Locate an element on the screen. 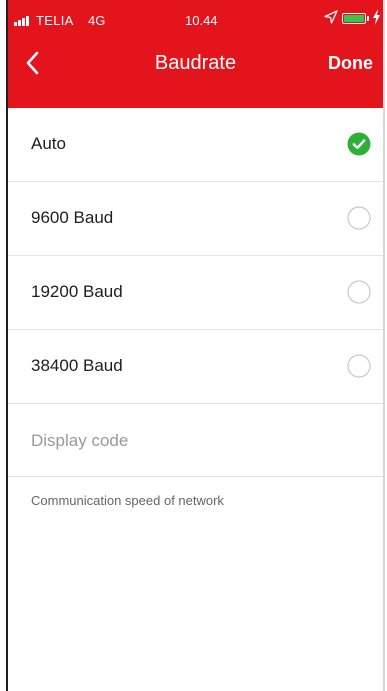  nav-bar: Baudrate Done is located at coordinates (195, 68).